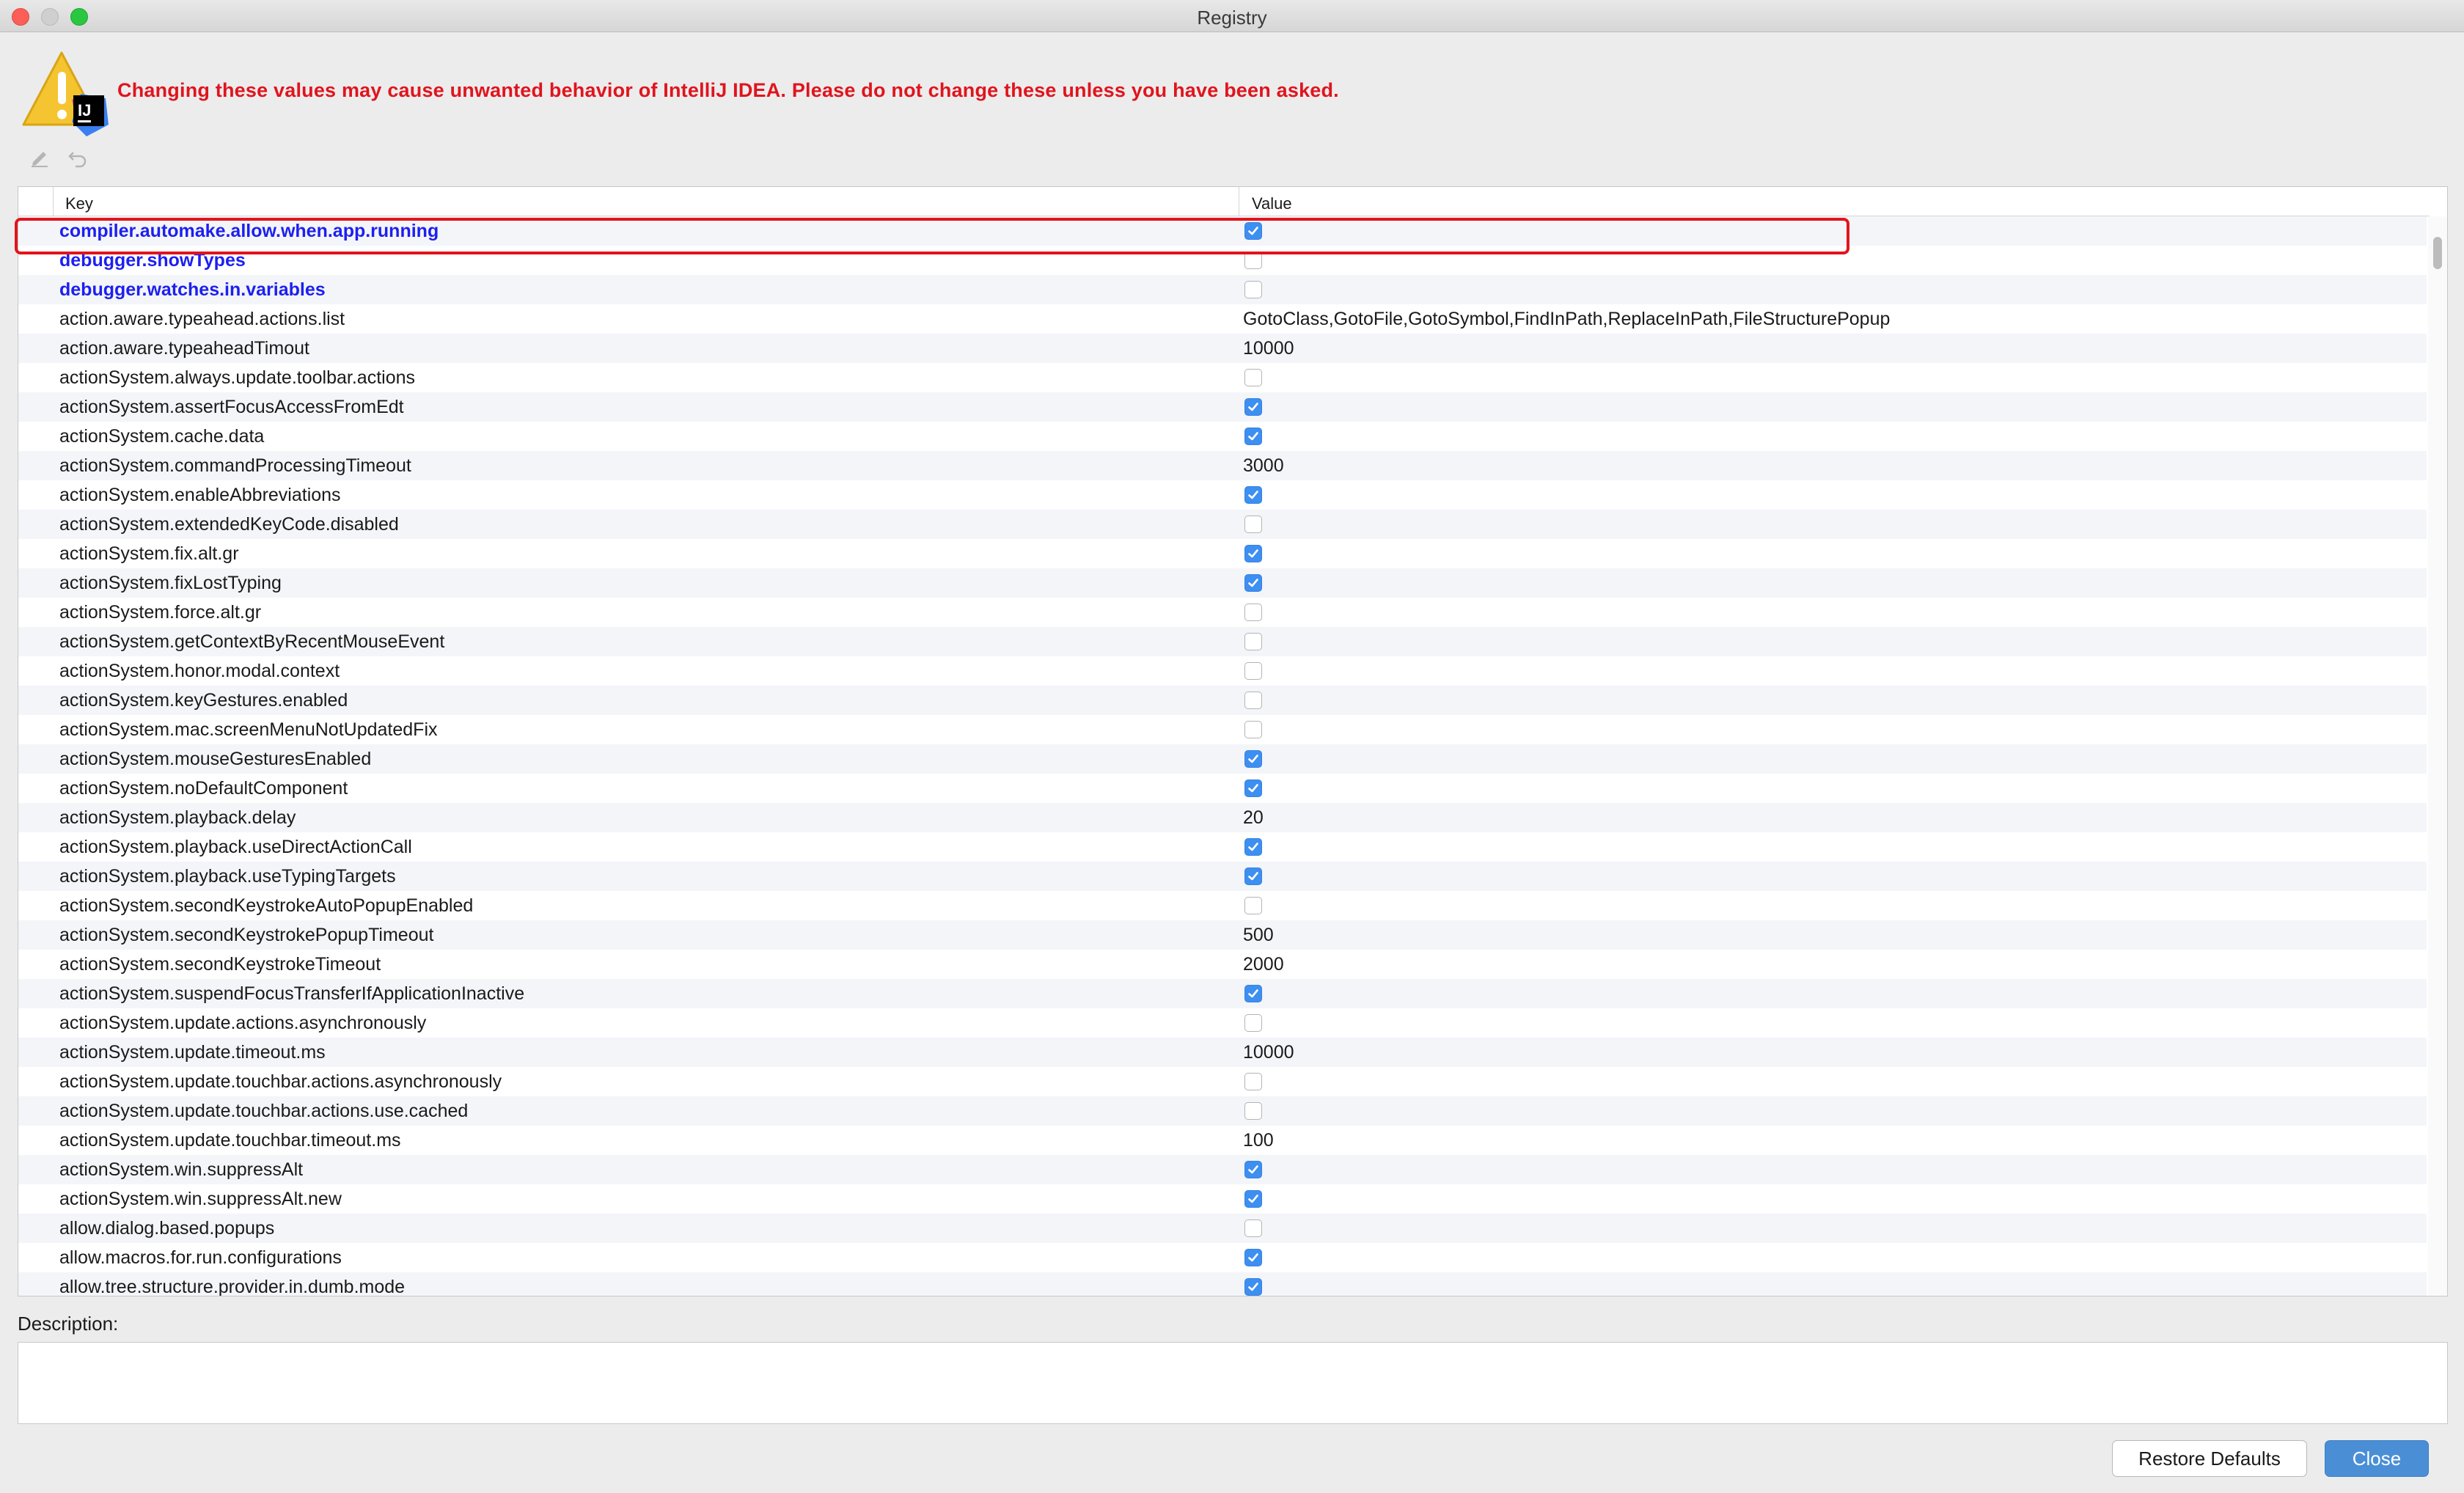  What do you see at coordinates (1222, 524) in the screenshot?
I see `table-row: actionSystem.extendedKeyCode.disabled` at bounding box center [1222, 524].